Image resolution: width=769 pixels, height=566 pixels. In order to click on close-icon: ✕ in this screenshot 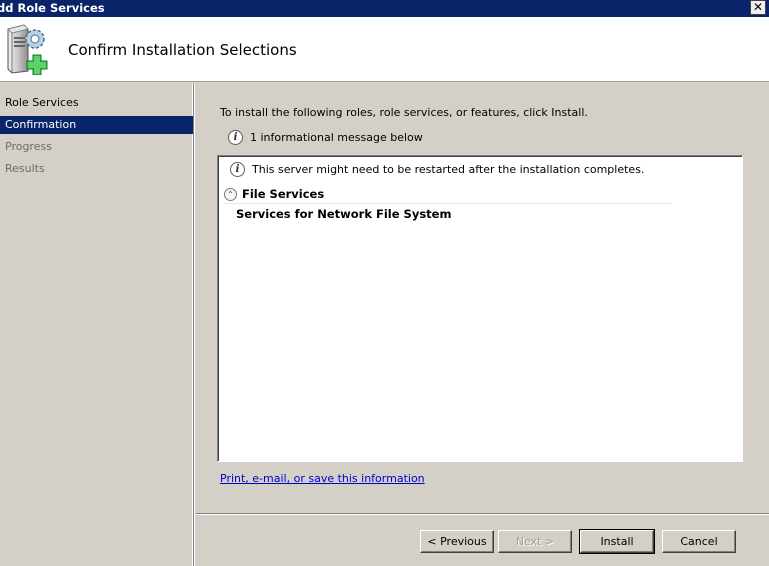, I will do `click(758, 7)`.